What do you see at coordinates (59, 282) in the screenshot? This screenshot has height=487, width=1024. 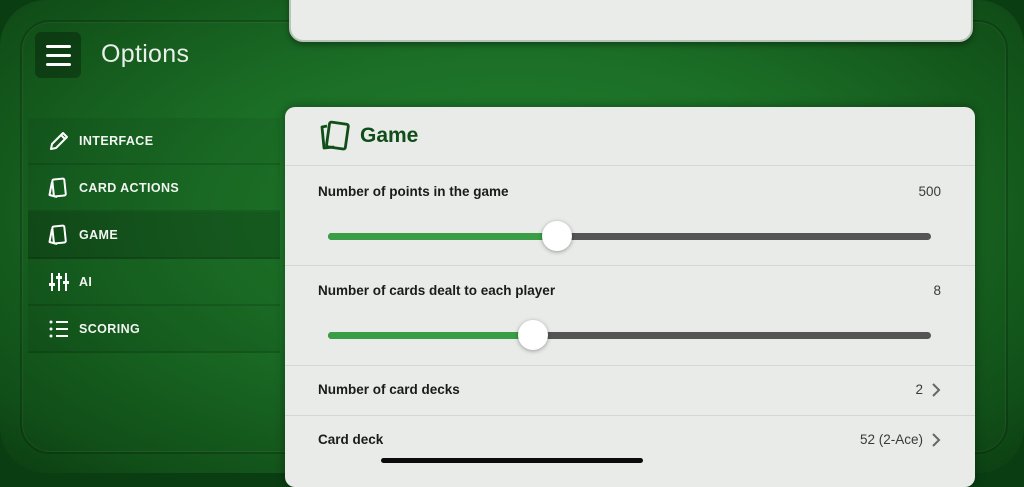 I see `sliders-icon` at bounding box center [59, 282].